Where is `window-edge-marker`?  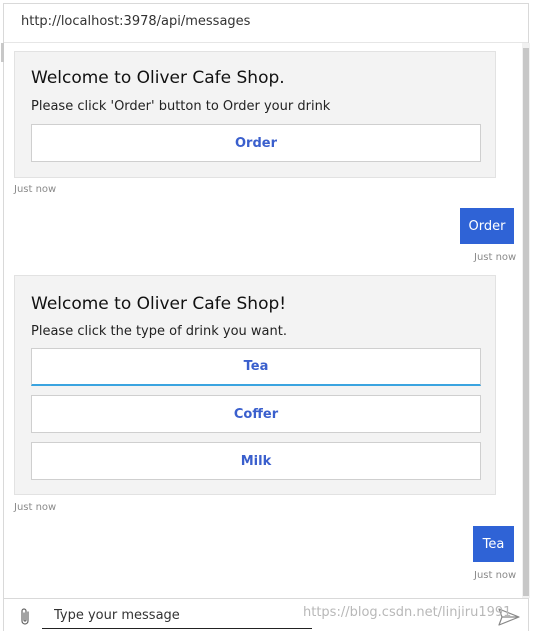 window-edge-marker is located at coordinates (2, 52).